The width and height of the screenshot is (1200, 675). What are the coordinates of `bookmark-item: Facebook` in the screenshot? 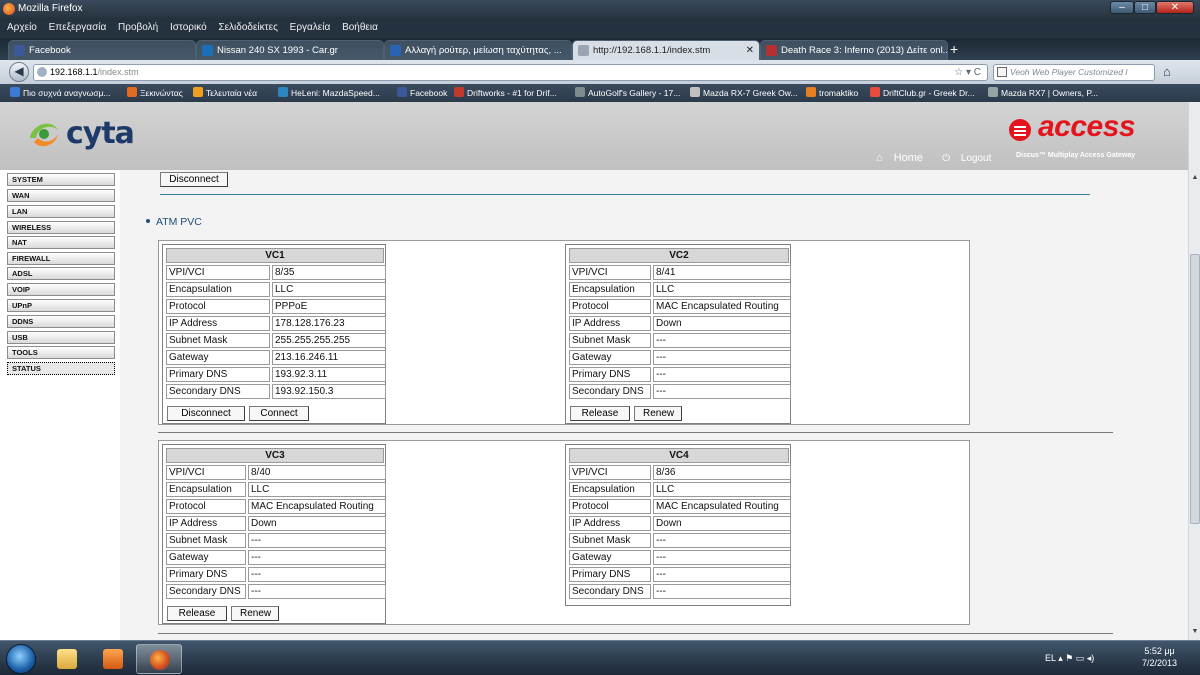 It's located at (422, 93).